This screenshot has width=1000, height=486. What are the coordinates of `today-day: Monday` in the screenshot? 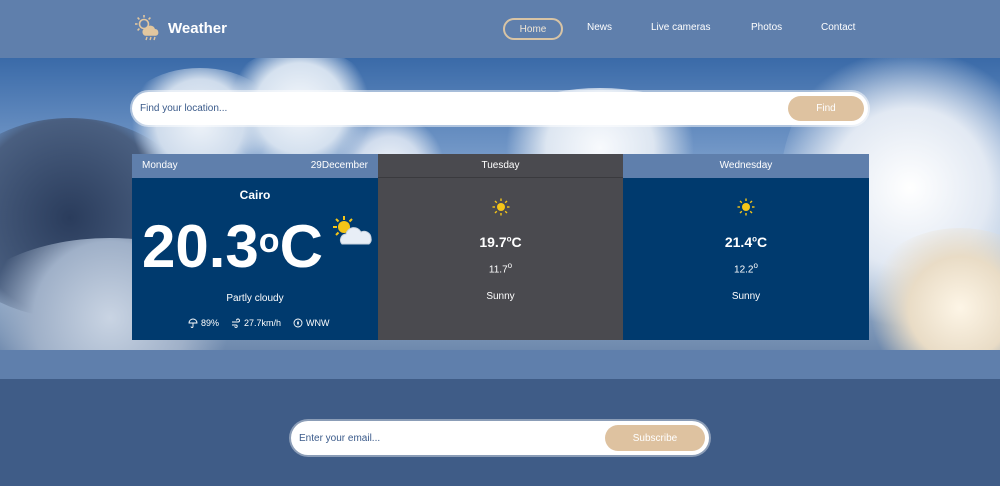 It's located at (160, 165).